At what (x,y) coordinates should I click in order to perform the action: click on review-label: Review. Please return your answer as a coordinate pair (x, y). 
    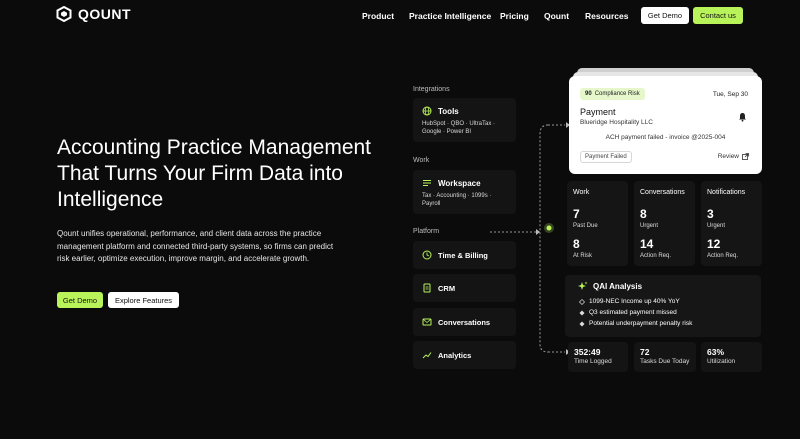
    Looking at the image, I should click on (728, 156).